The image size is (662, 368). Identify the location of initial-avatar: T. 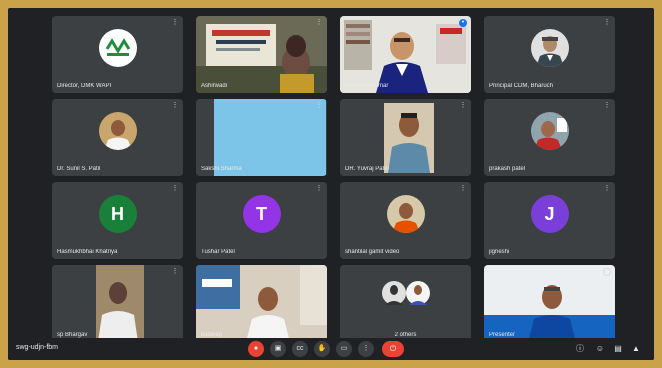
(261, 214).